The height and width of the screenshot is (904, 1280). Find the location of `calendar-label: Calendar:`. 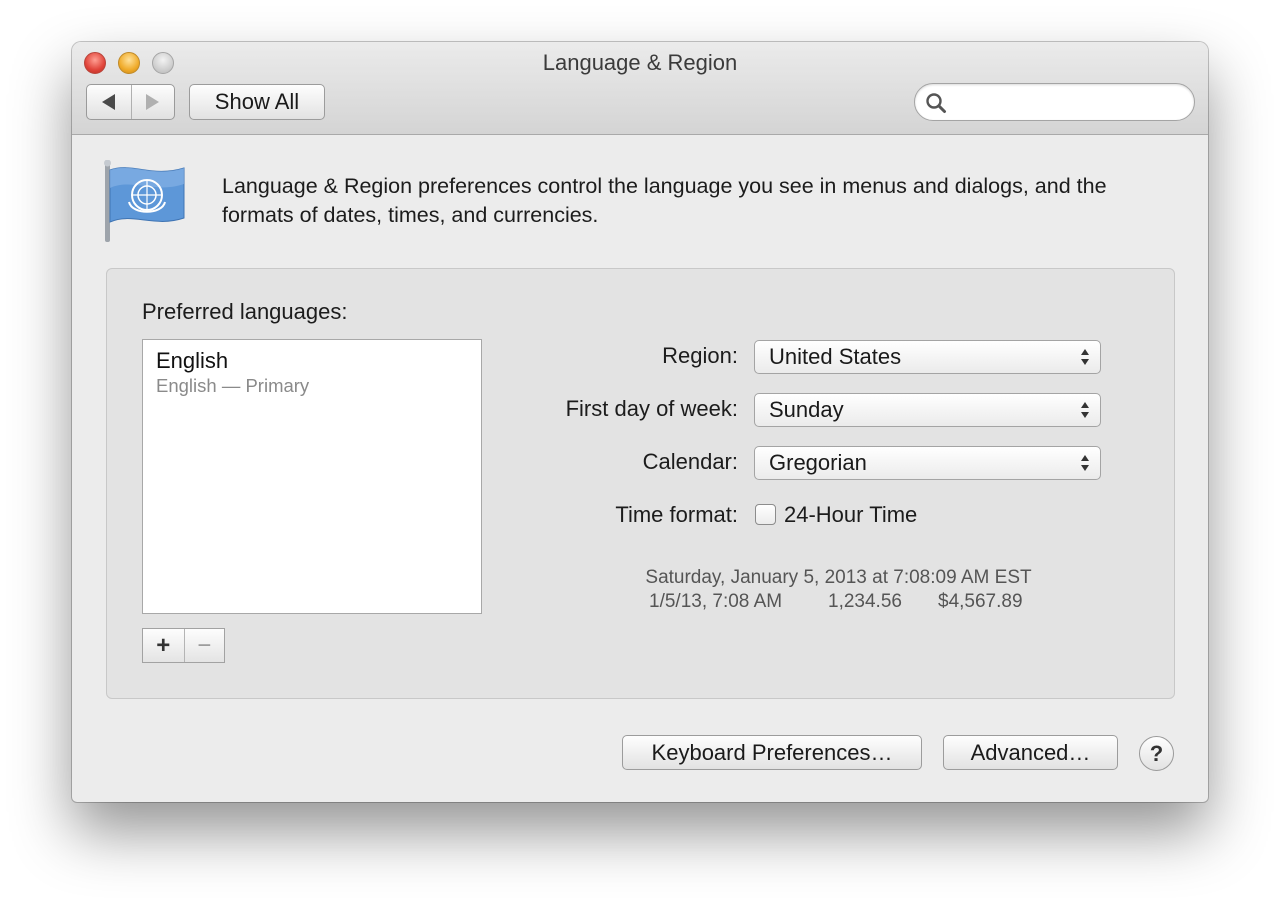

calendar-label: Calendar: is located at coordinates (690, 461).